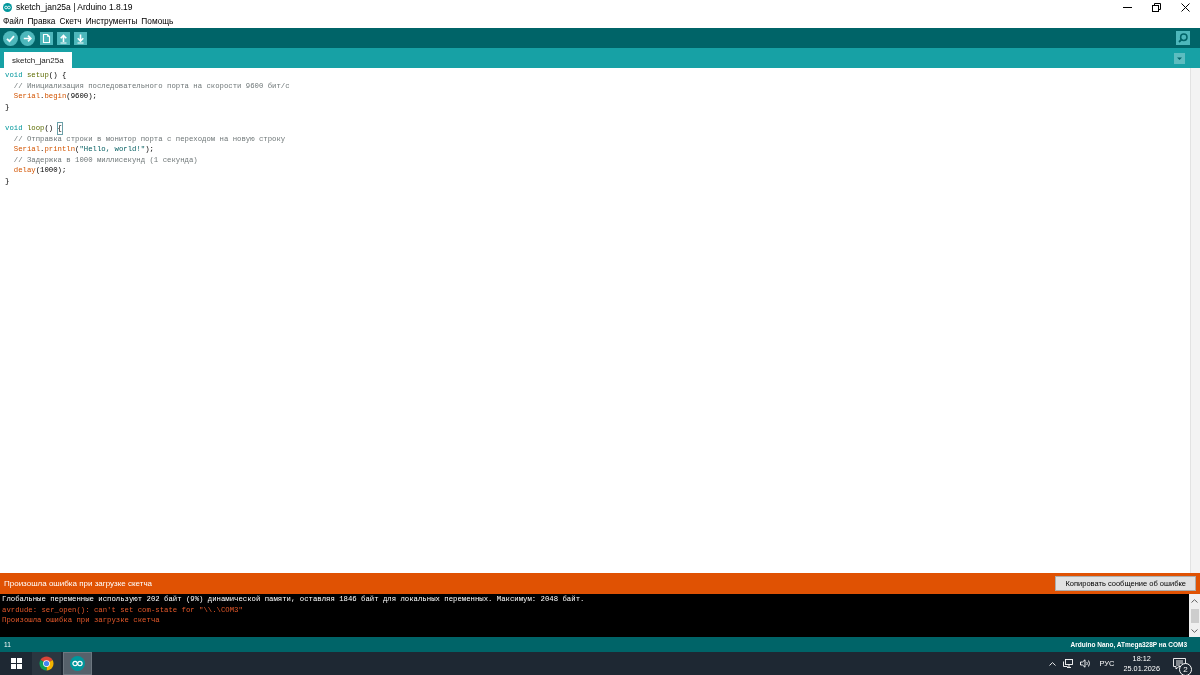  What do you see at coordinates (70, 21) in the screenshot?
I see `menu-item: Скетч` at bounding box center [70, 21].